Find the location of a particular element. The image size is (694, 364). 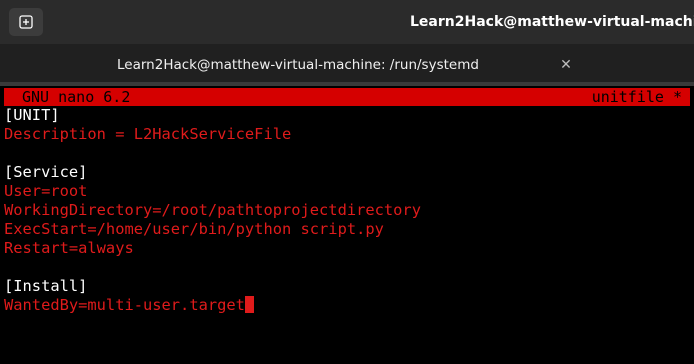

text-cursor is located at coordinates (249, 304).